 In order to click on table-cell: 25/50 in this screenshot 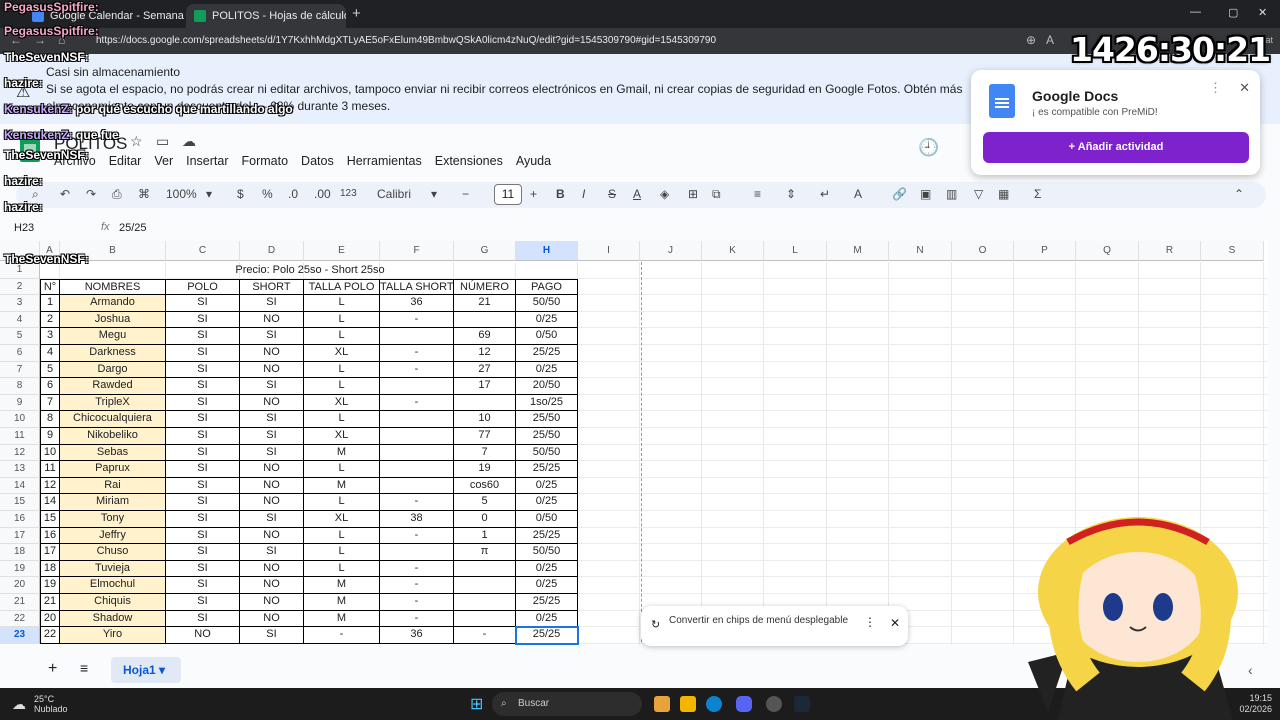, I will do `click(547, 436)`.